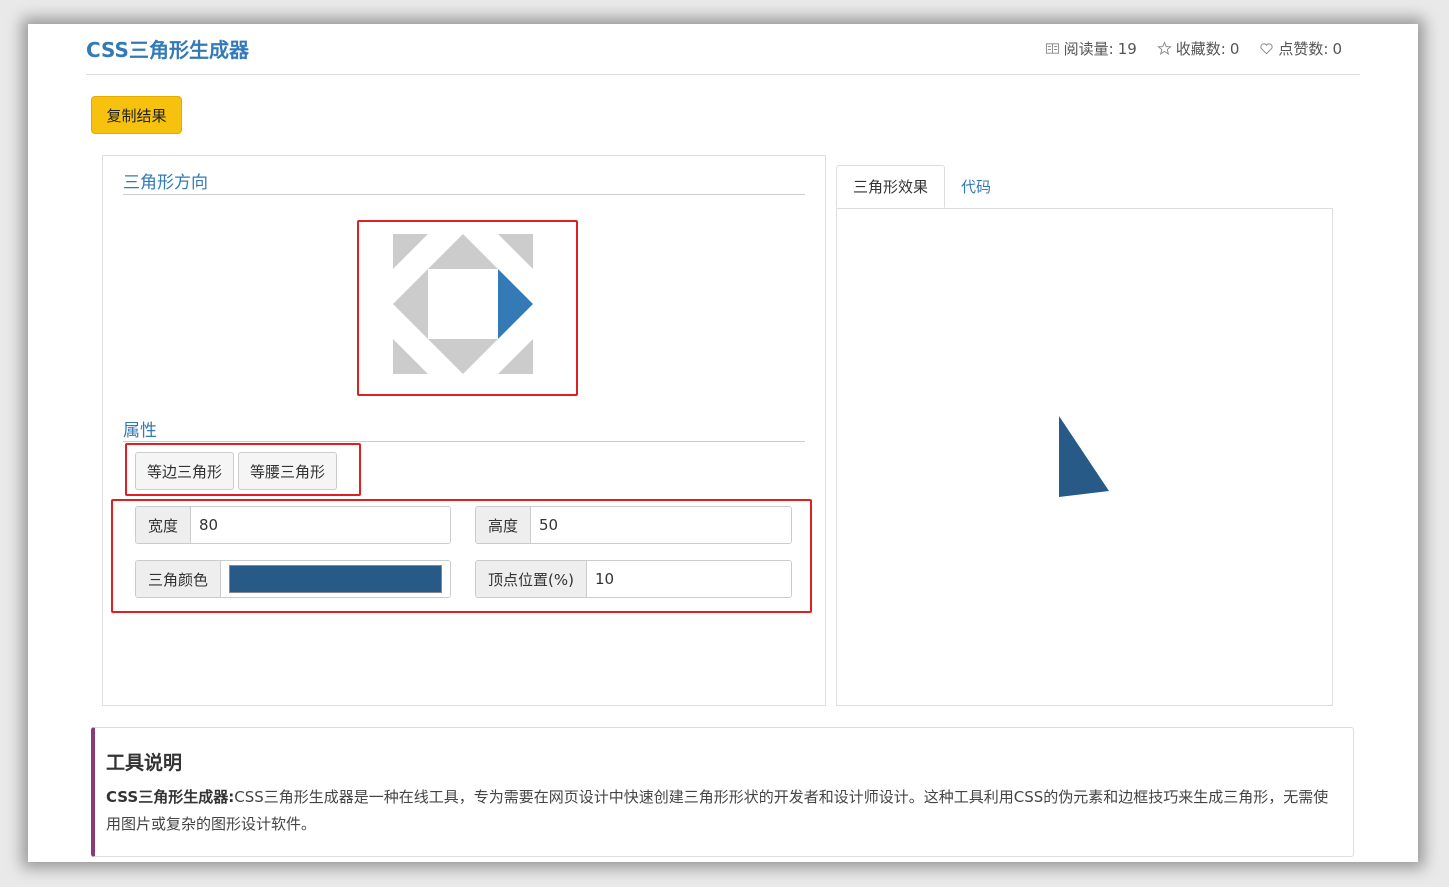 The height and width of the screenshot is (887, 1449). I want to click on isosceles-button: 等腰三角形, so click(288, 471).